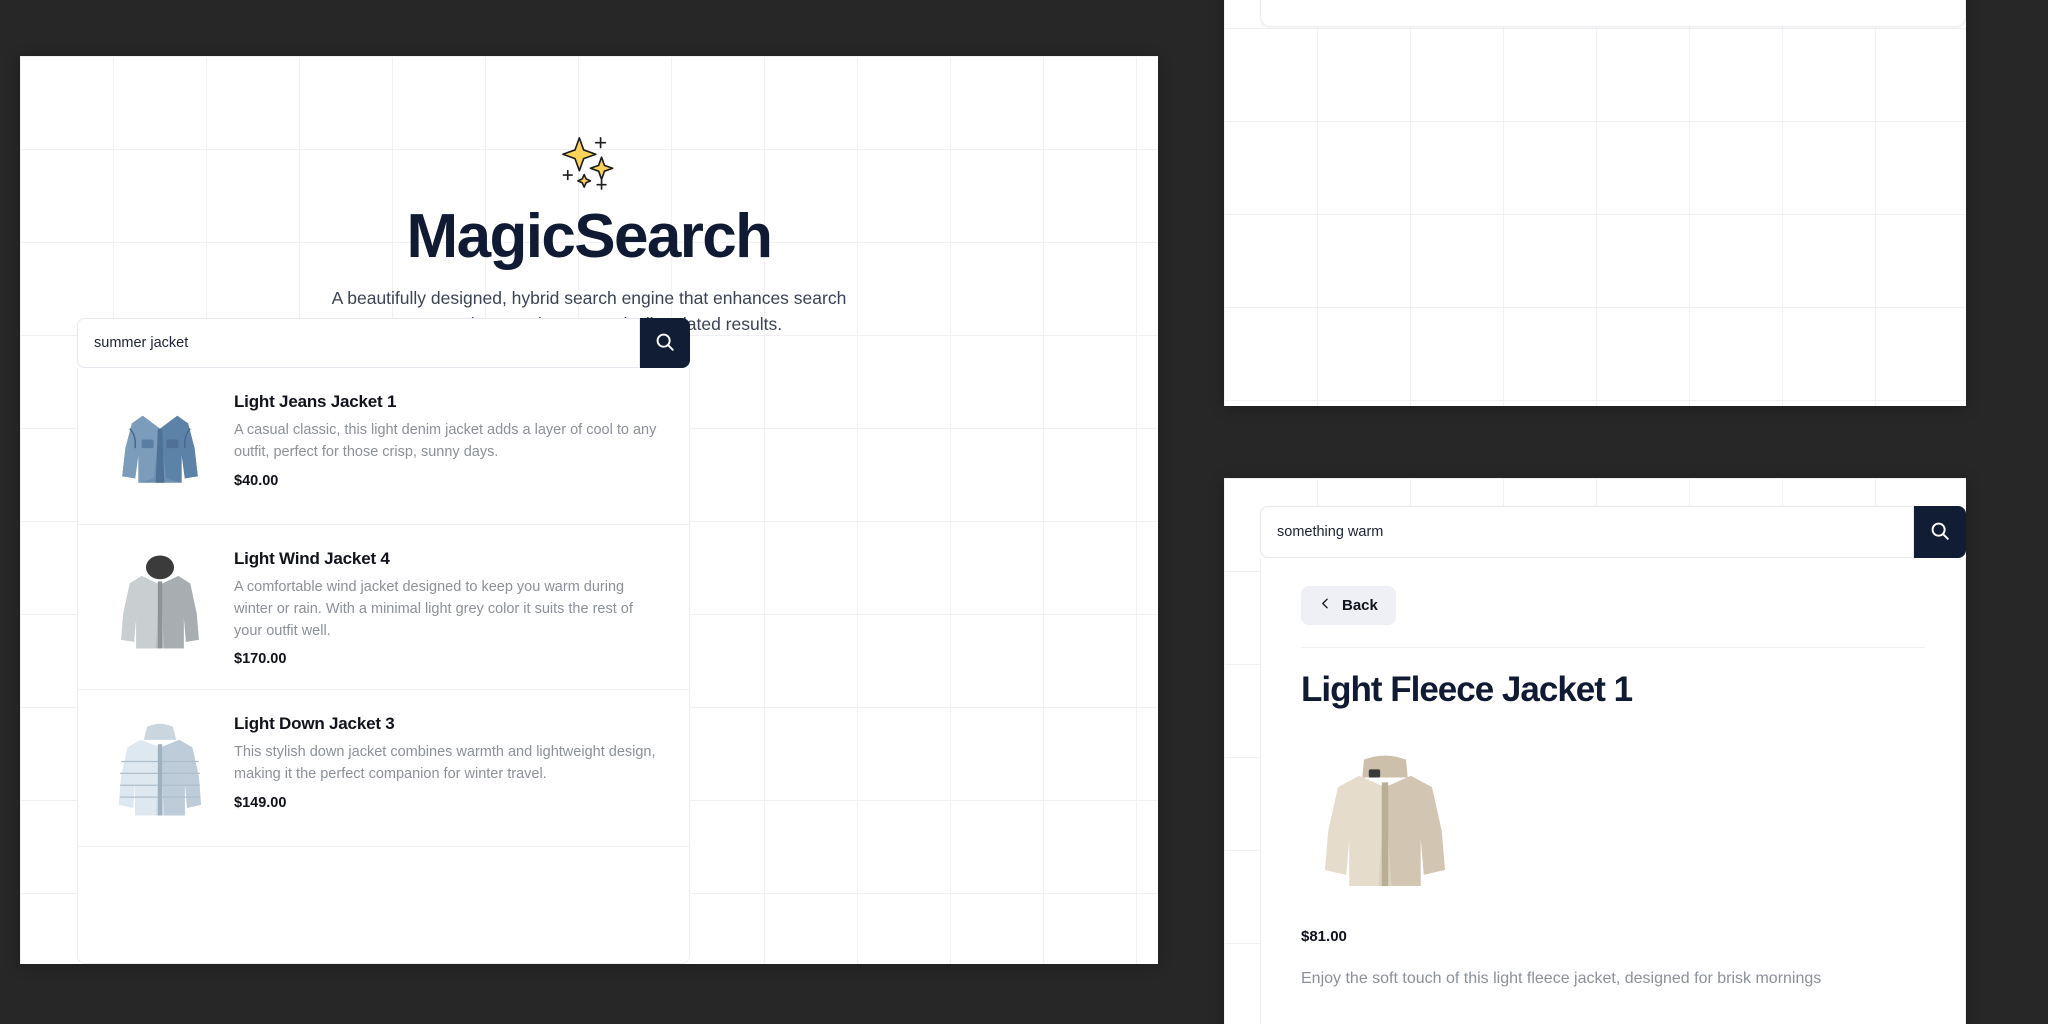  What do you see at coordinates (590, 236) in the screenshot?
I see `page-title: MagicSearch` at bounding box center [590, 236].